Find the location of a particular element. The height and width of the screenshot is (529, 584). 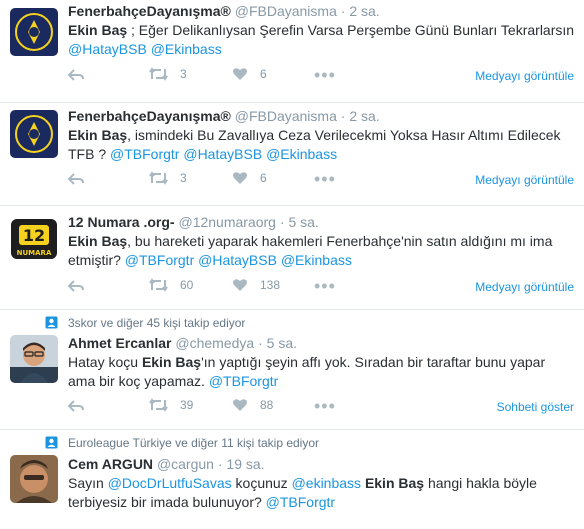

show-conversation-link: Sohbeti göster is located at coordinates (535, 407).